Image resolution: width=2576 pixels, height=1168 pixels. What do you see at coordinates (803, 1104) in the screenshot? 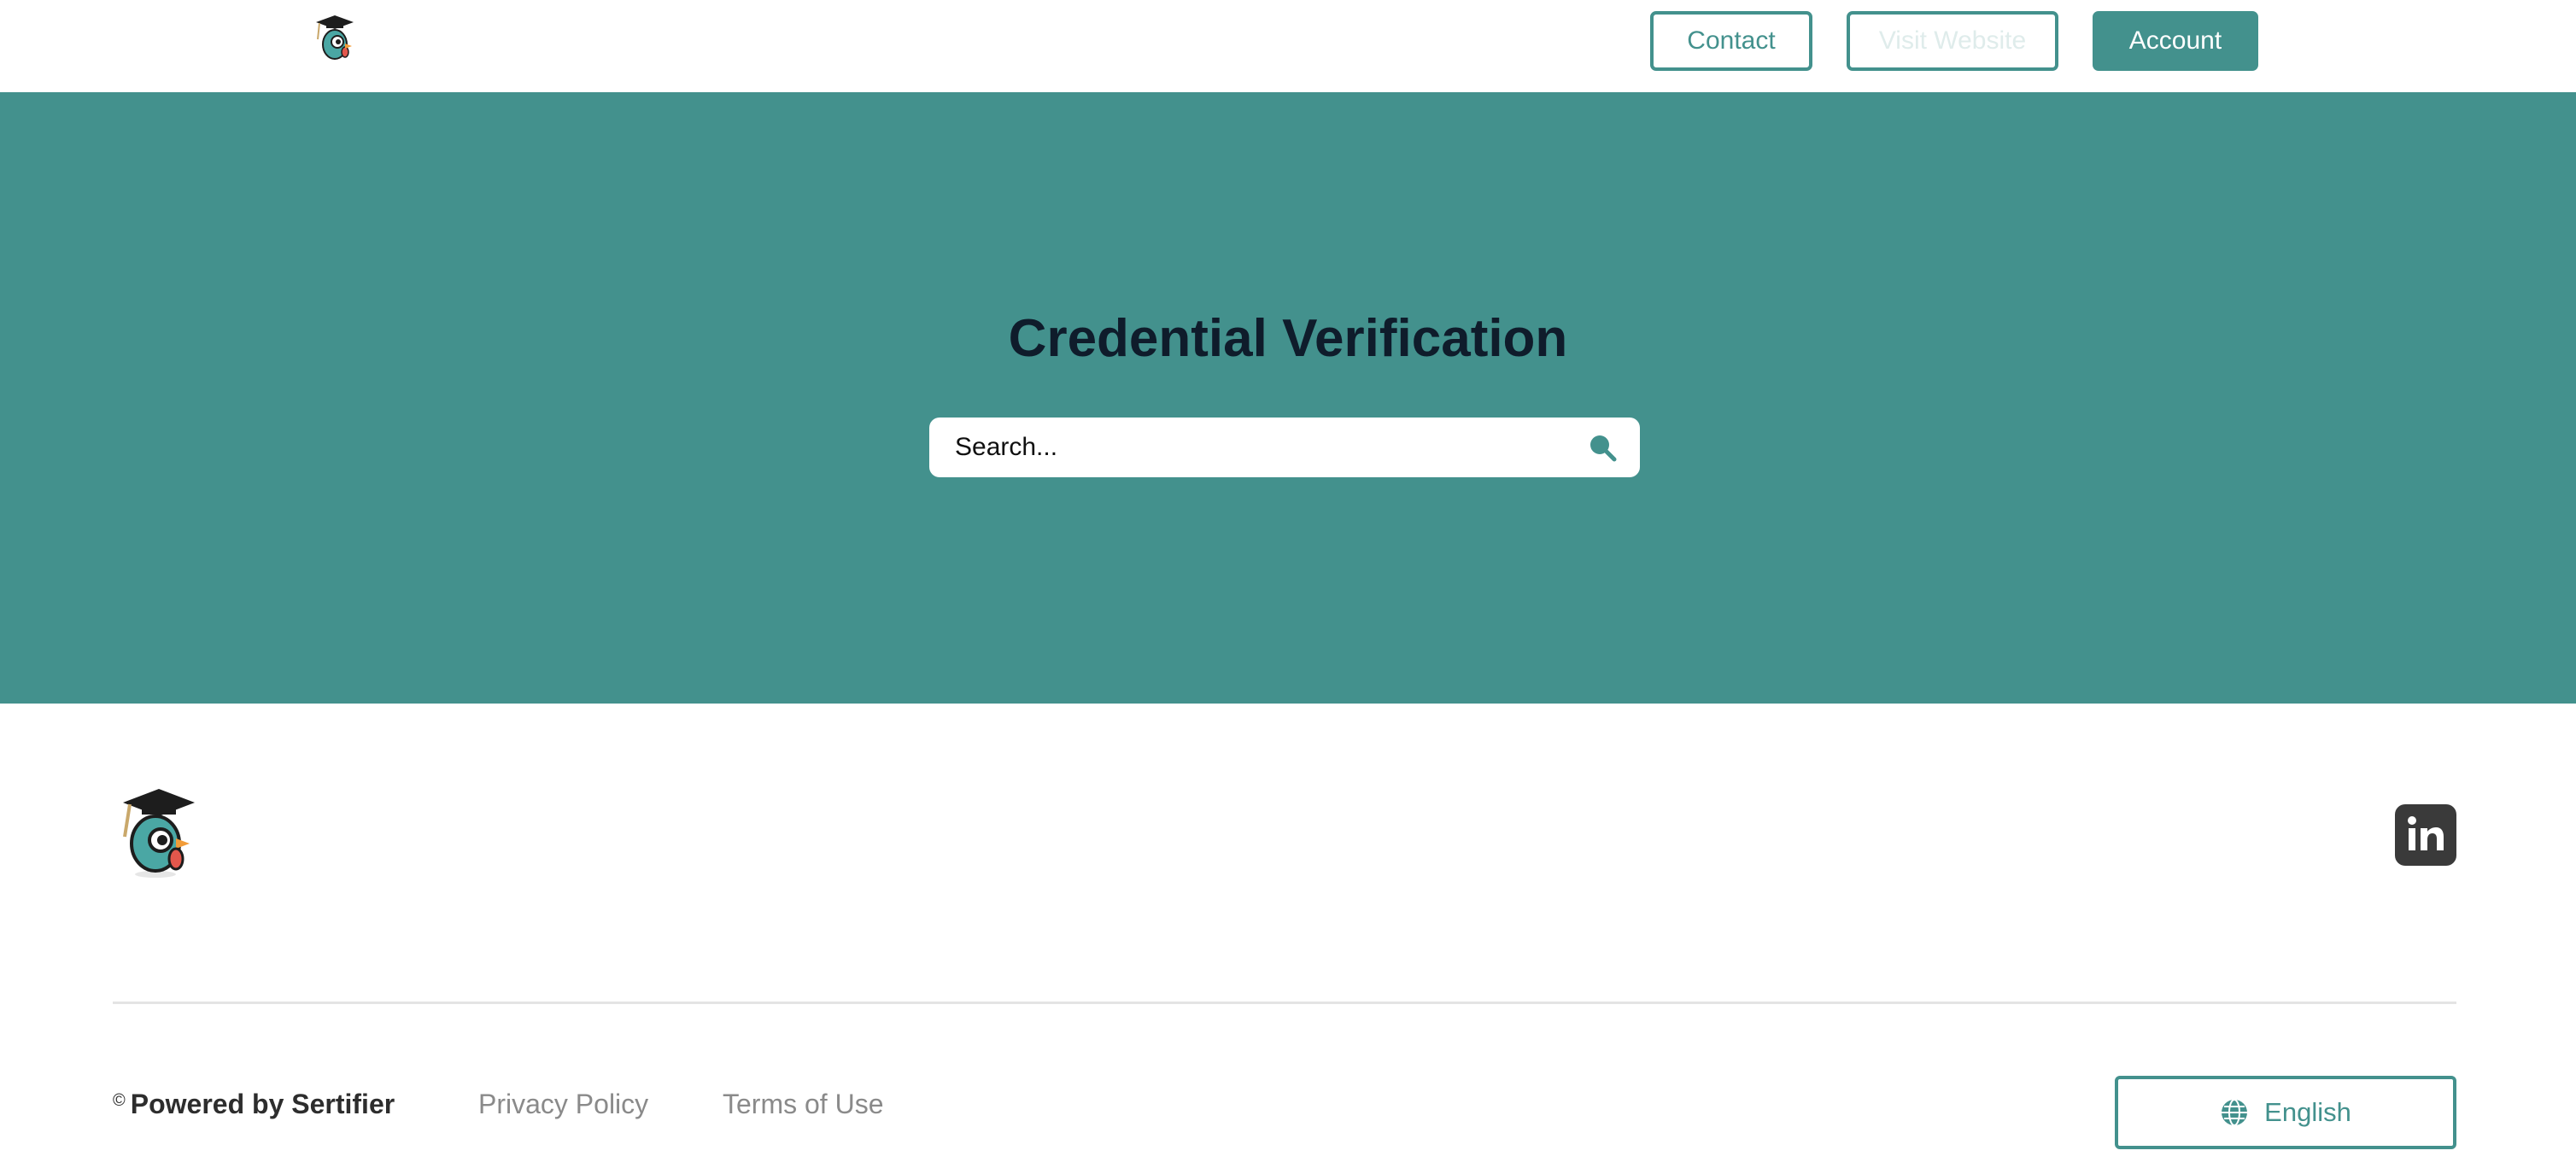
I see `terms-of-use-link: Terms of Use` at bounding box center [803, 1104].